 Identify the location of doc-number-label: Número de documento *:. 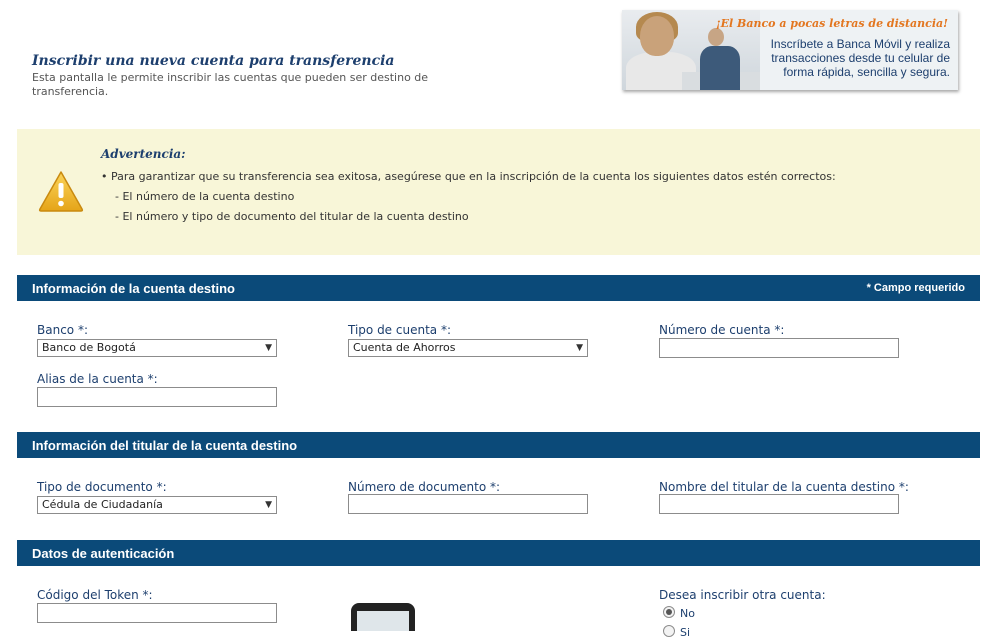
(424, 487).